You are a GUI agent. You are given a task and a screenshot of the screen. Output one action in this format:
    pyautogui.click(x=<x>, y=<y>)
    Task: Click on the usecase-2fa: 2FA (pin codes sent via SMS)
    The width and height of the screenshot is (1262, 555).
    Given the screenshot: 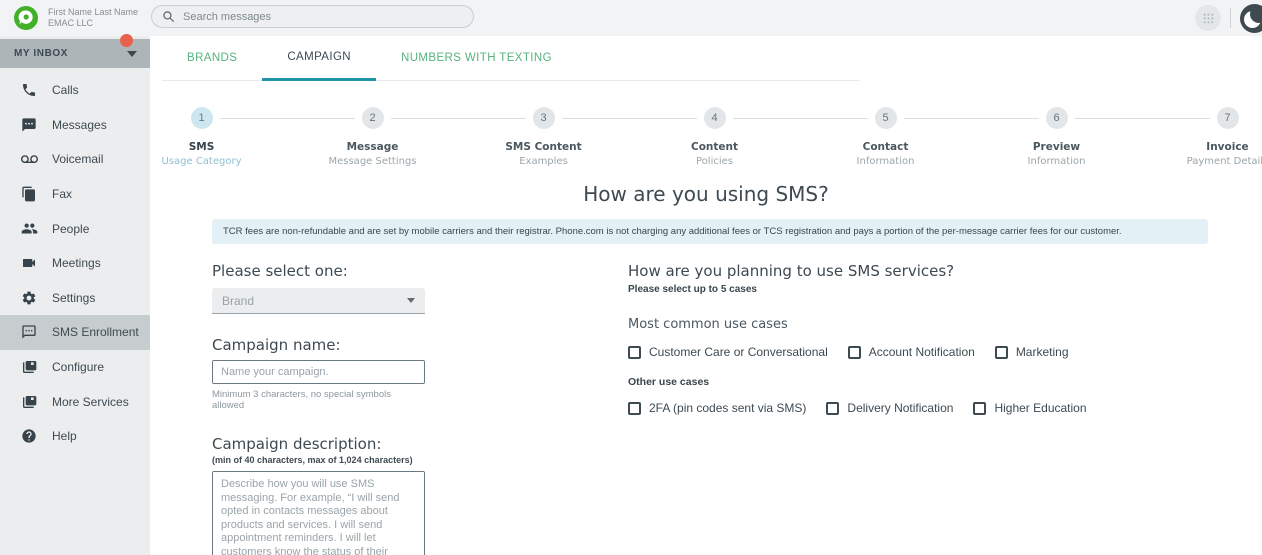 What is the action you would take?
    pyautogui.click(x=717, y=408)
    